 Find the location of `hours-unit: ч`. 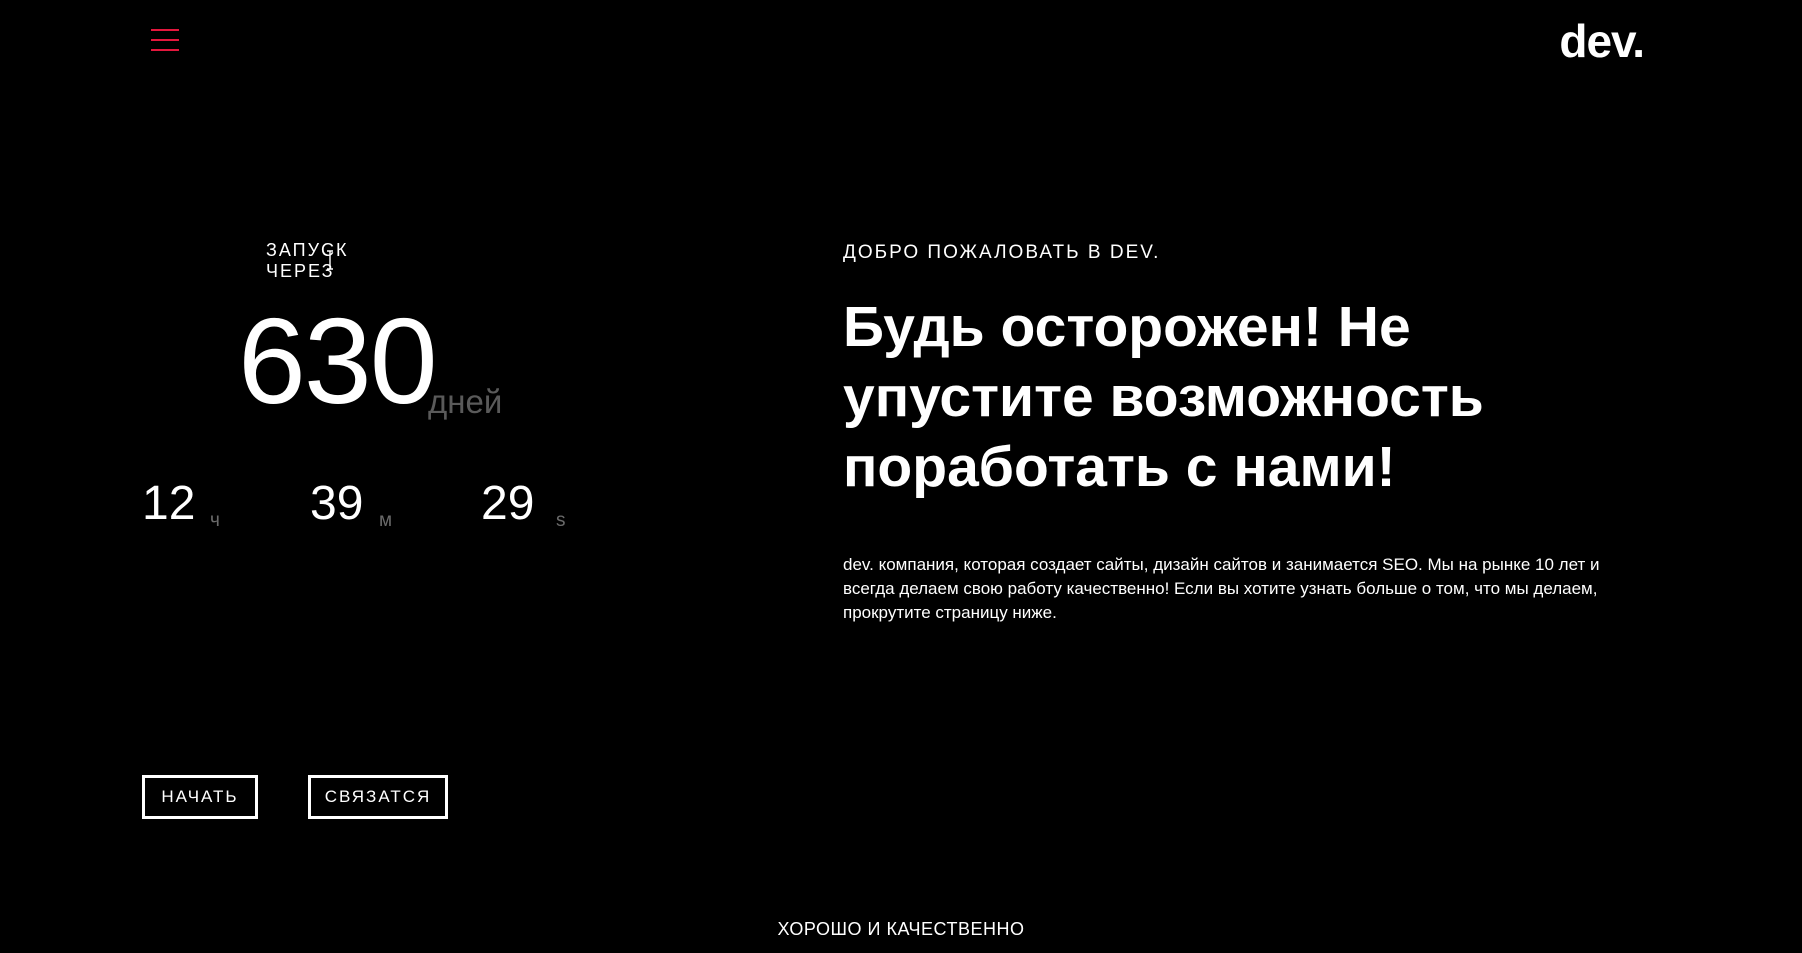

hours-unit: ч is located at coordinates (215, 520).